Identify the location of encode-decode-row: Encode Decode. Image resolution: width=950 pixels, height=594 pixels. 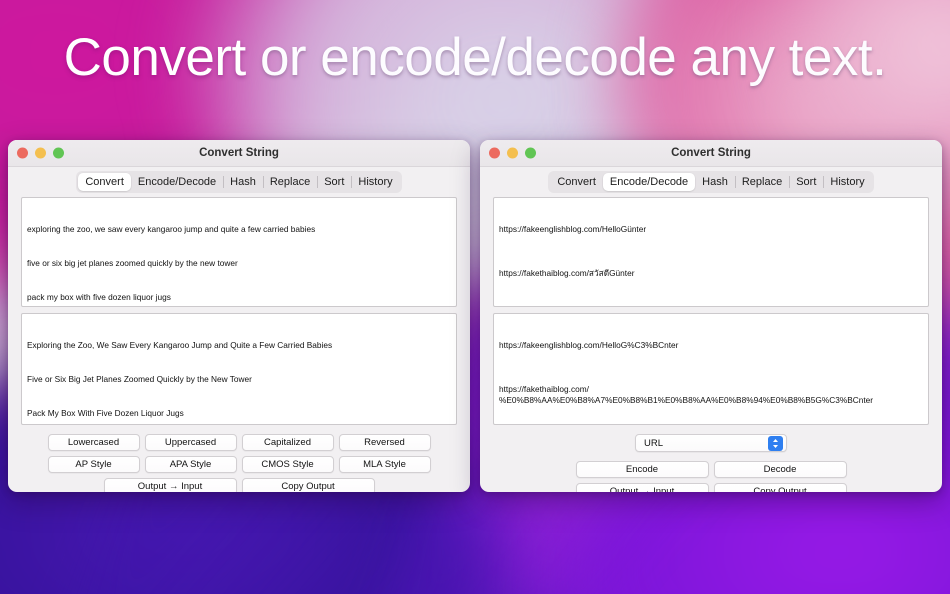
(711, 469).